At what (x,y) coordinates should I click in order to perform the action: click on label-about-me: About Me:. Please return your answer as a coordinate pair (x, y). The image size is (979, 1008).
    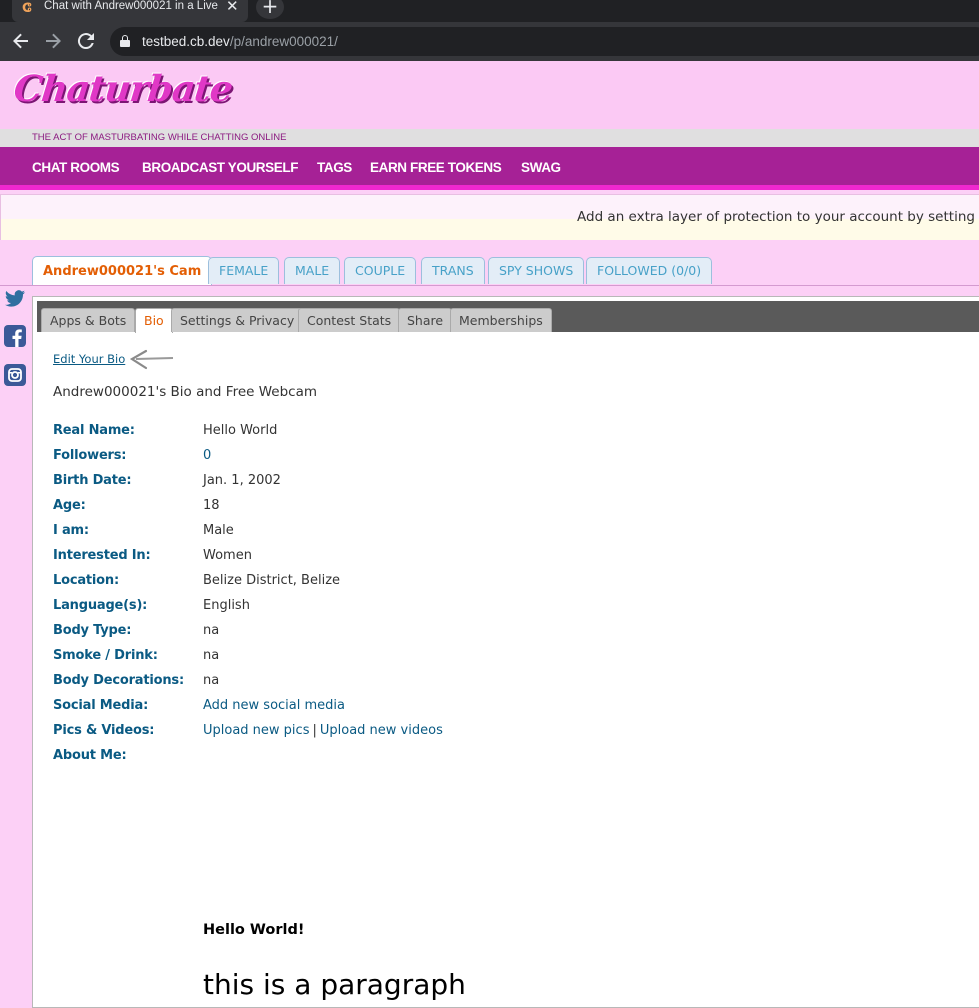
    Looking at the image, I should click on (90, 755).